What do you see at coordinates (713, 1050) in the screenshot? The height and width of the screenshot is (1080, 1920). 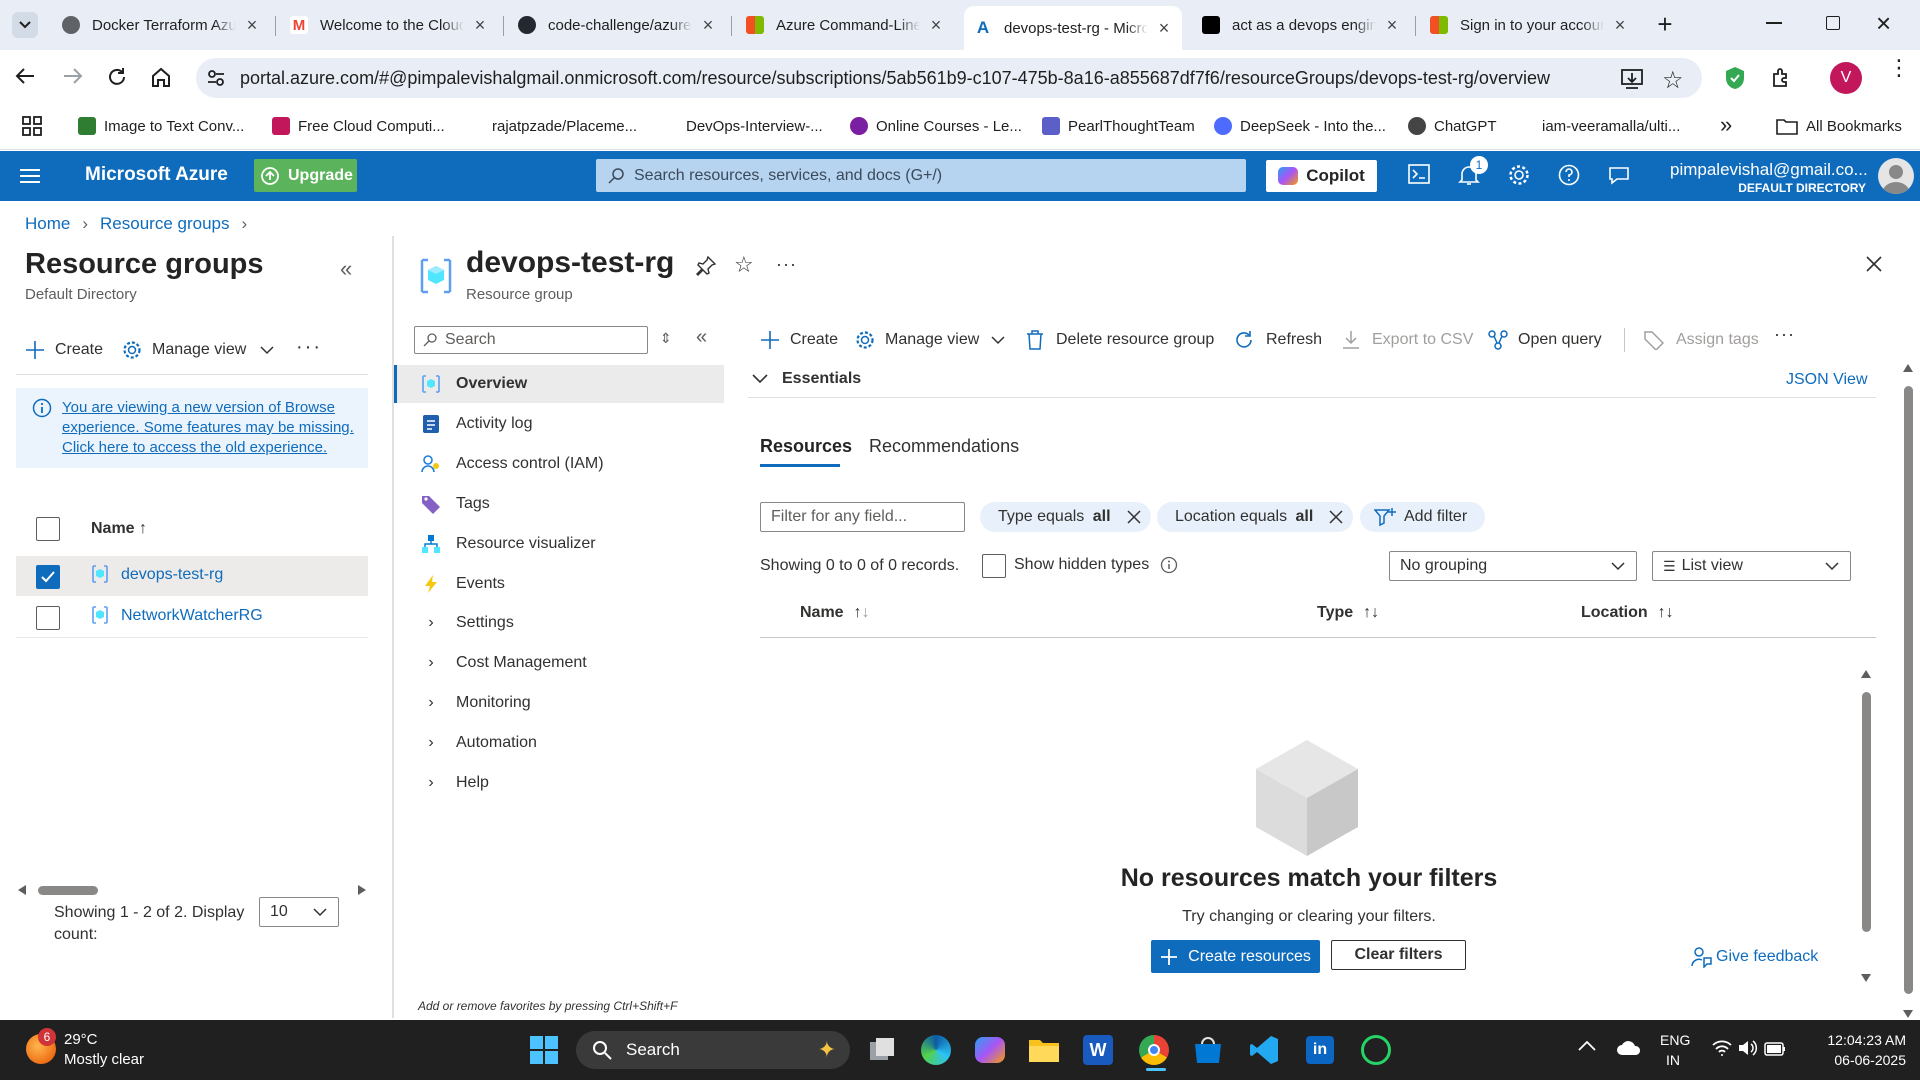 I see `taskbar-search: Search ✦` at bounding box center [713, 1050].